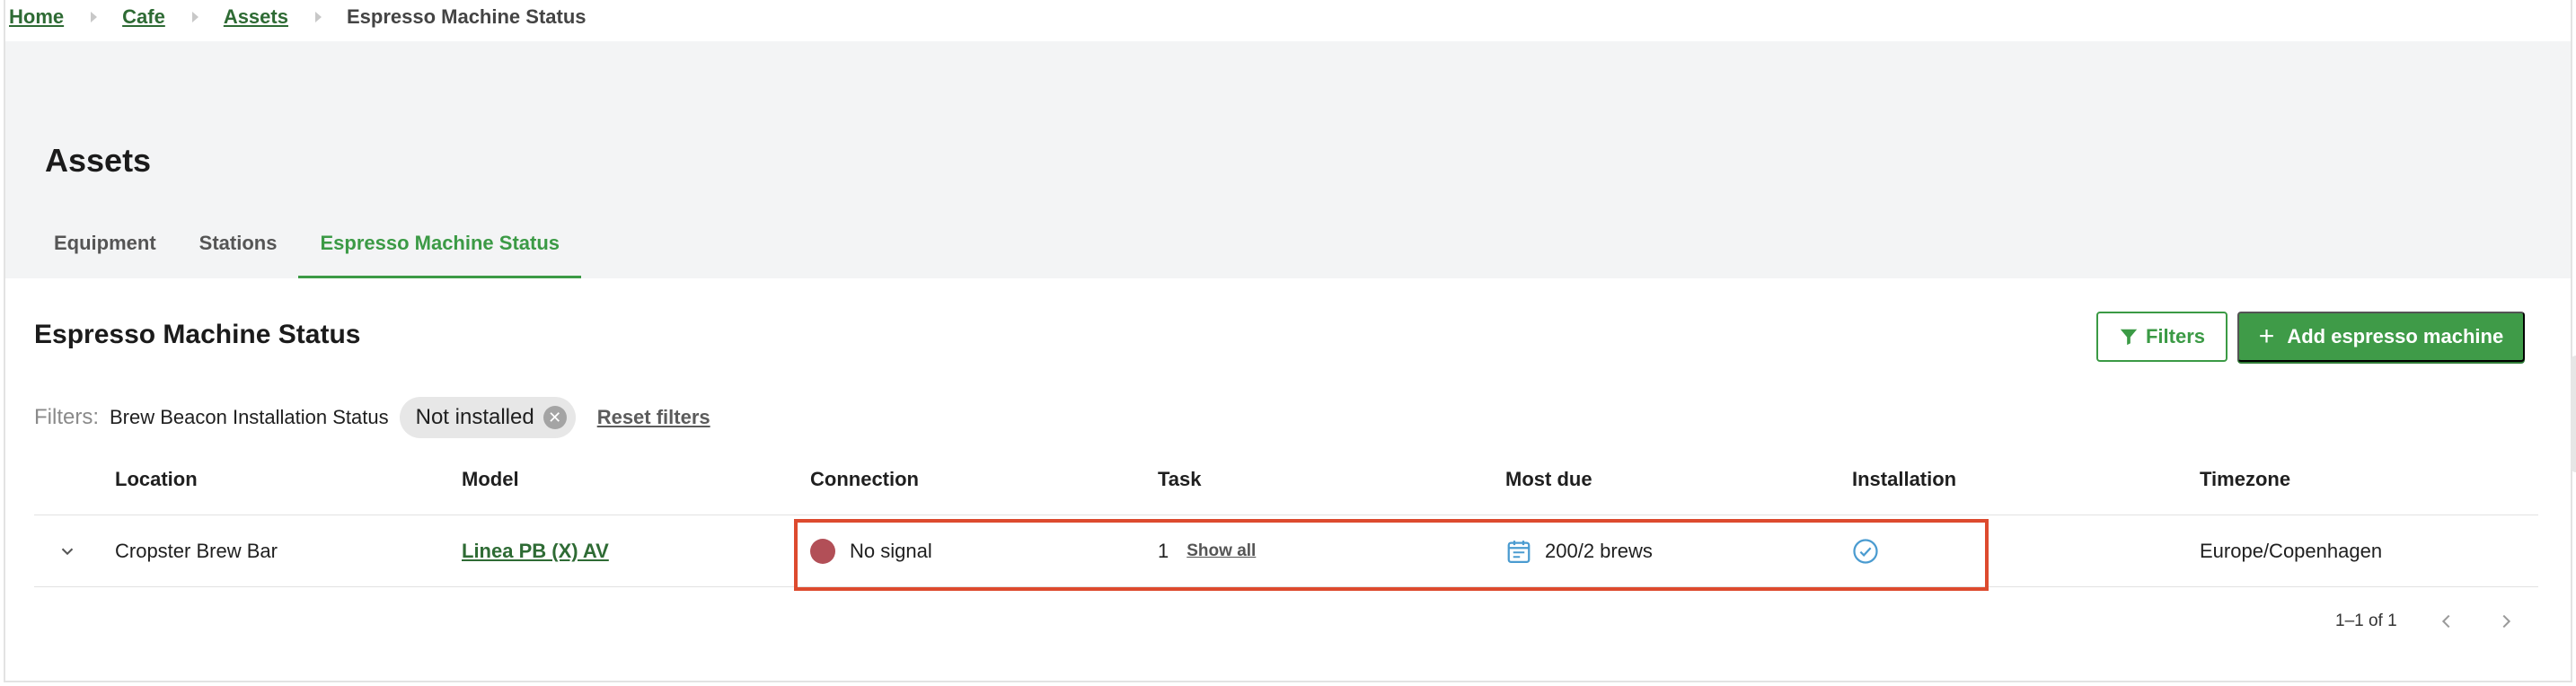  I want to click on pagination-range: 1–1 of 1, so click(2366, 620).